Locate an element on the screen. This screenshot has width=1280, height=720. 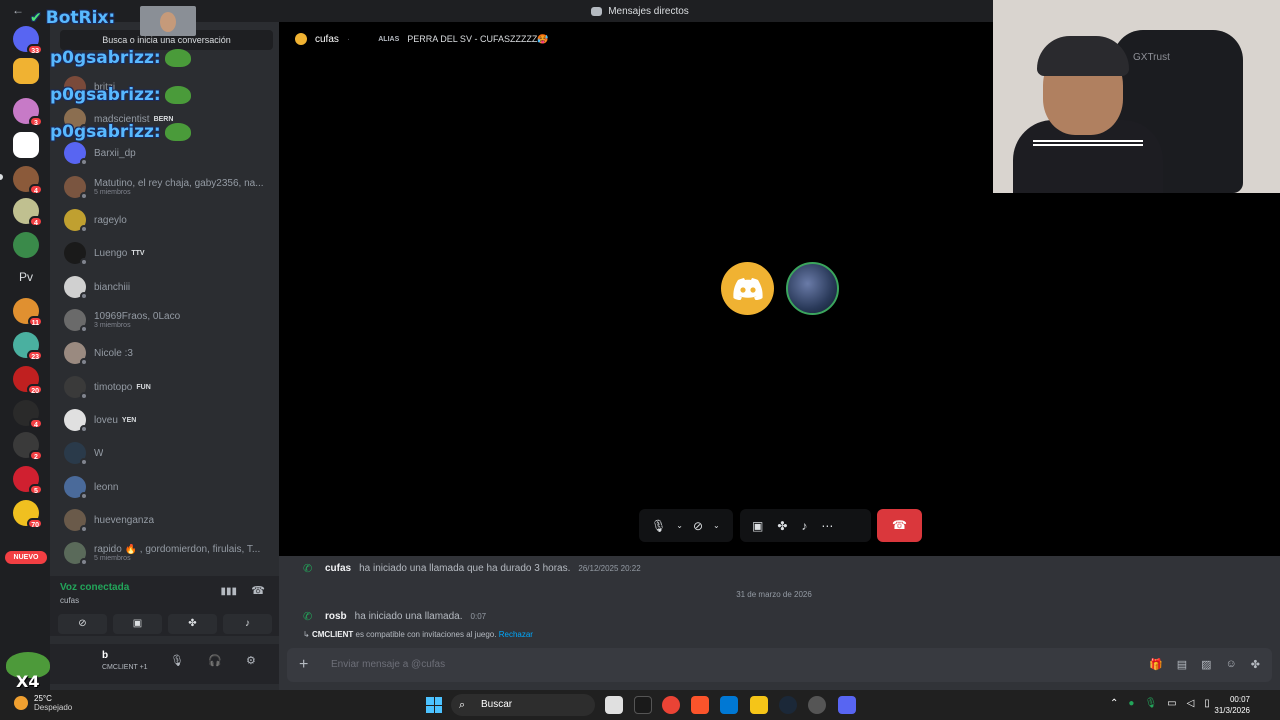
gif-icon: ▤ is located at coordinates (1182, 664).